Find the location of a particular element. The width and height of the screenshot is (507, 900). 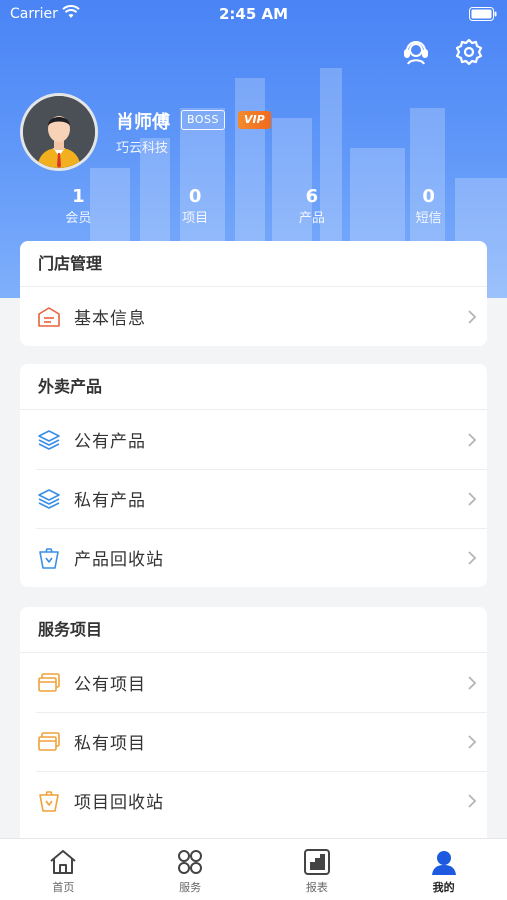

headset-icon is located at coordinates (416, 52).